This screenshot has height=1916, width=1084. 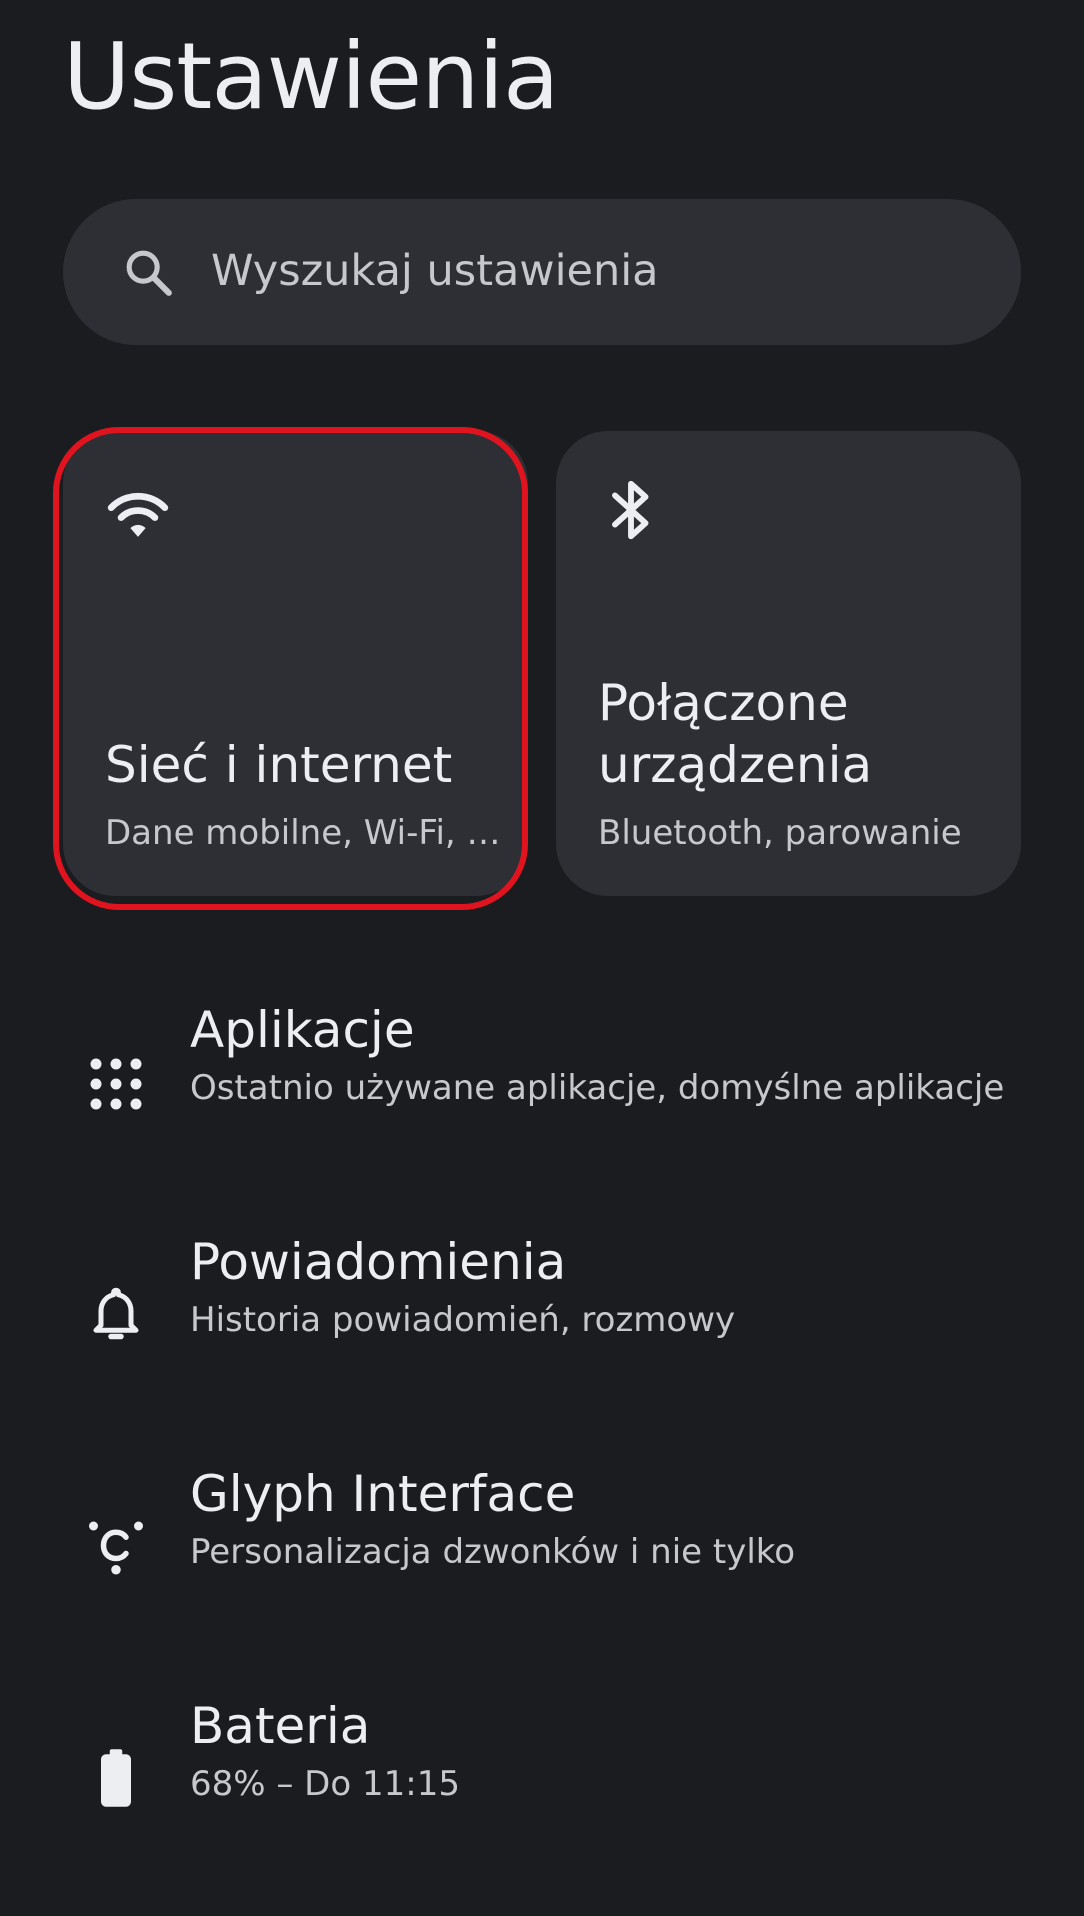 What do you see at coordinates (311, 76) in the screenshot?
I see `page-title: Ustawienia` at bounding box center [311, 76].